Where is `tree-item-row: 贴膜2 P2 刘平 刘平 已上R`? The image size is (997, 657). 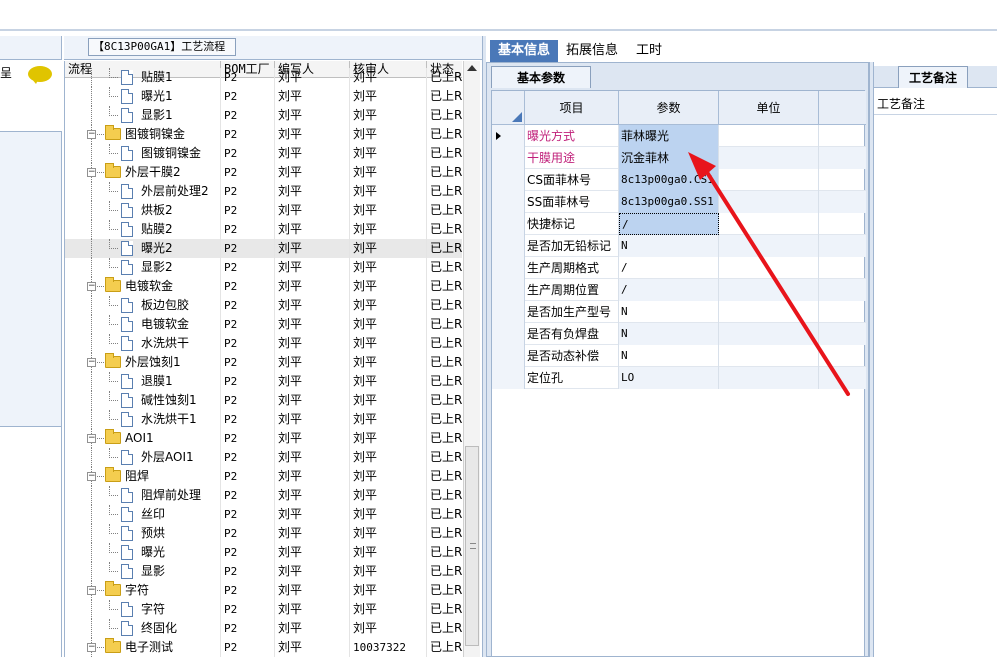
tree-item-row: 贴膜2 P2 刘平 刘平 已上R is located at coordinates (263, 229).